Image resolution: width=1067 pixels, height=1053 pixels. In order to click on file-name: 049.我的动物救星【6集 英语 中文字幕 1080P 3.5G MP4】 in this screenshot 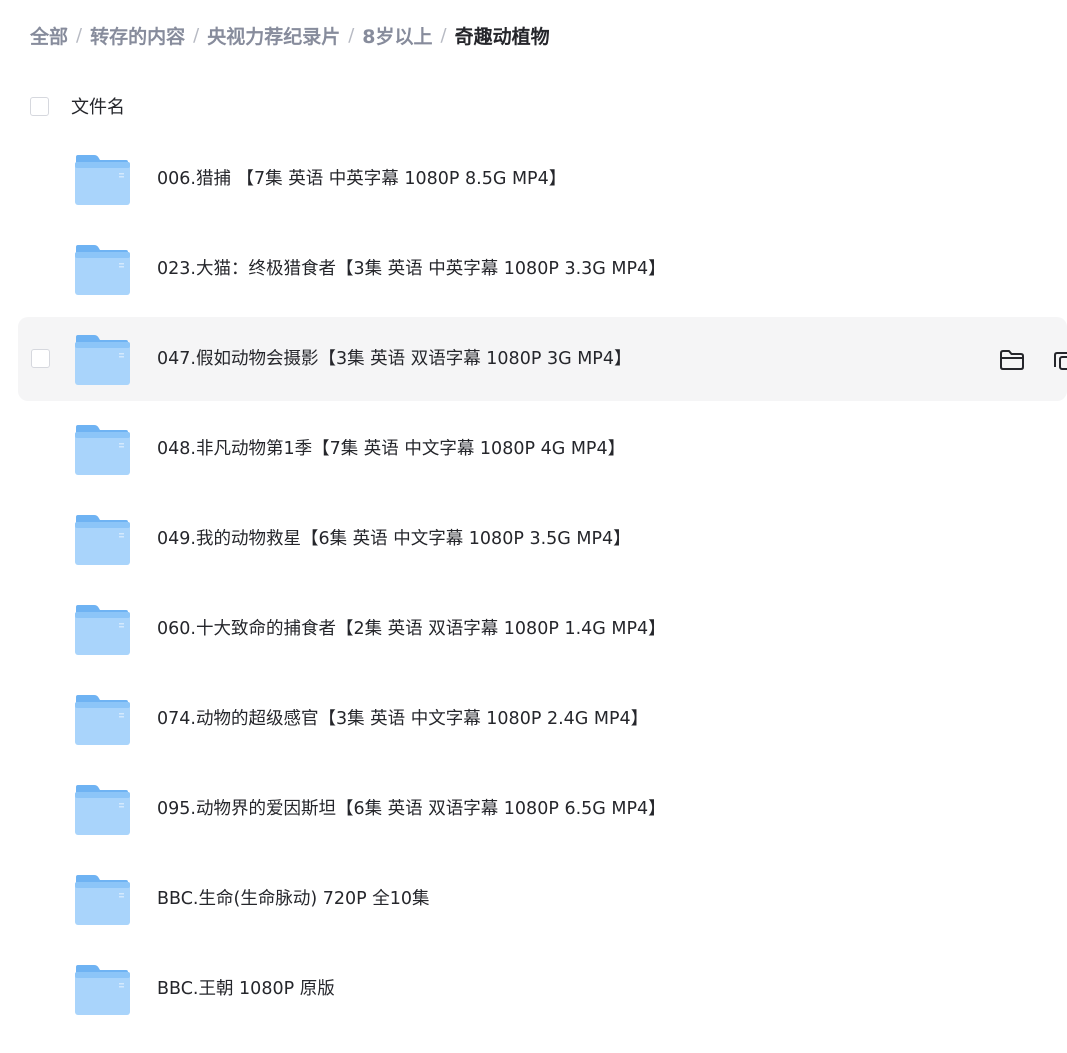, I will do `click(394, 539)`.